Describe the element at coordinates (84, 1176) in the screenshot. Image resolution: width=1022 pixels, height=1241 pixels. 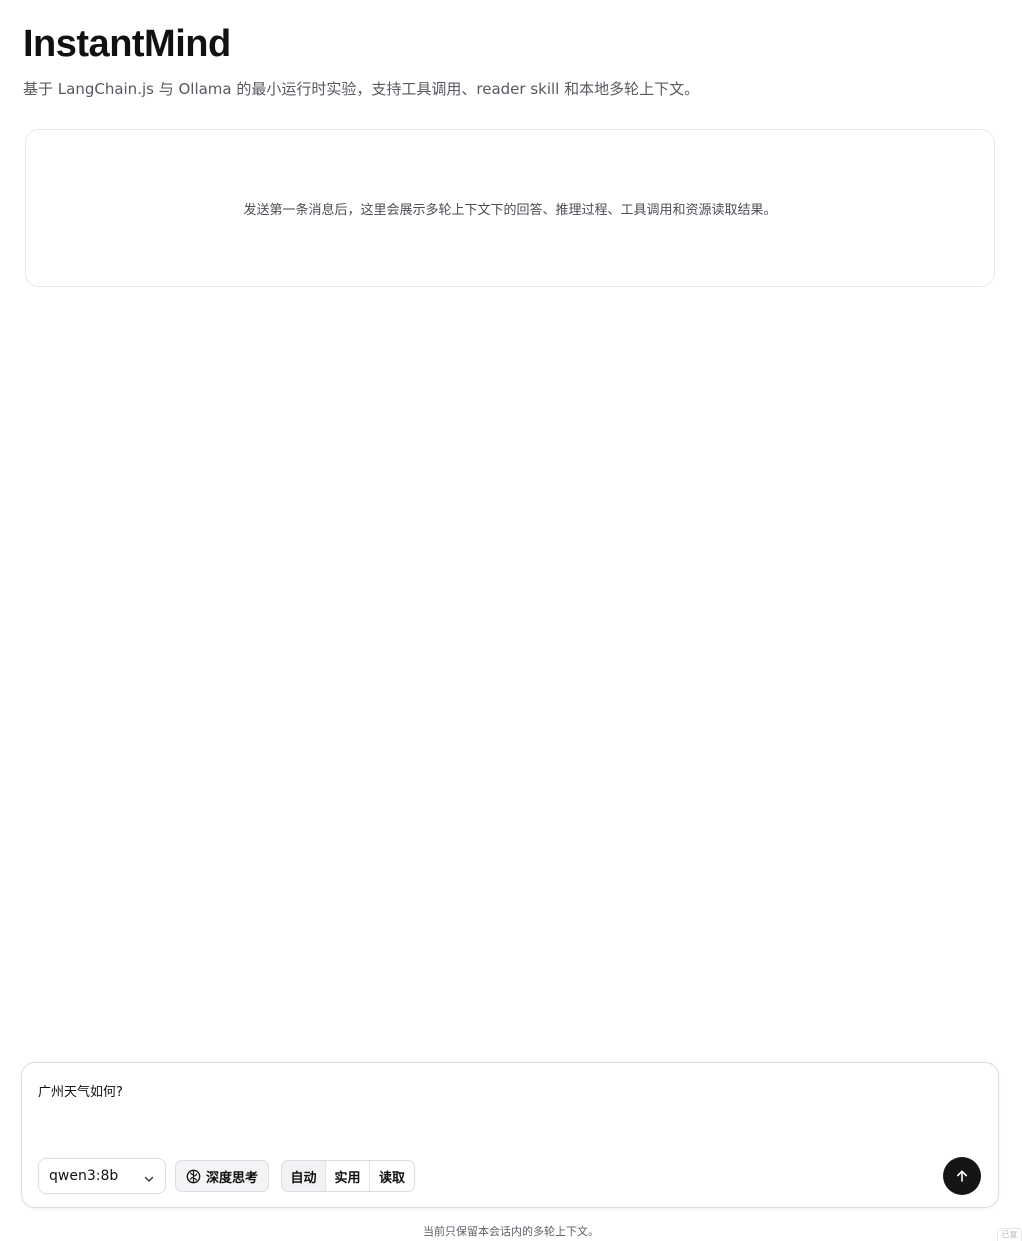
I see `model-select-value: qwen3:8b` at that location.